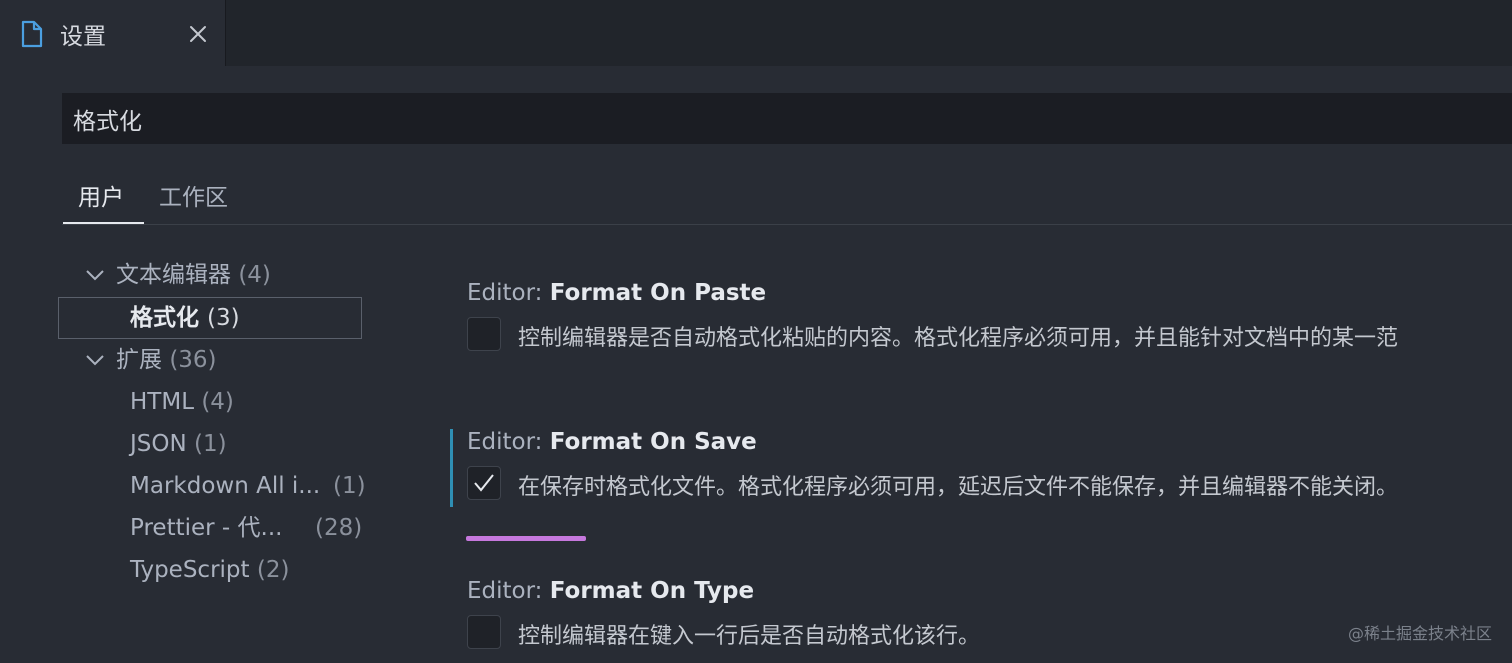 This screenshot has height=663, width=1512. Describe the element at coordinates (451, 468) in the screenshot. I see `focus-indicator` at that location.